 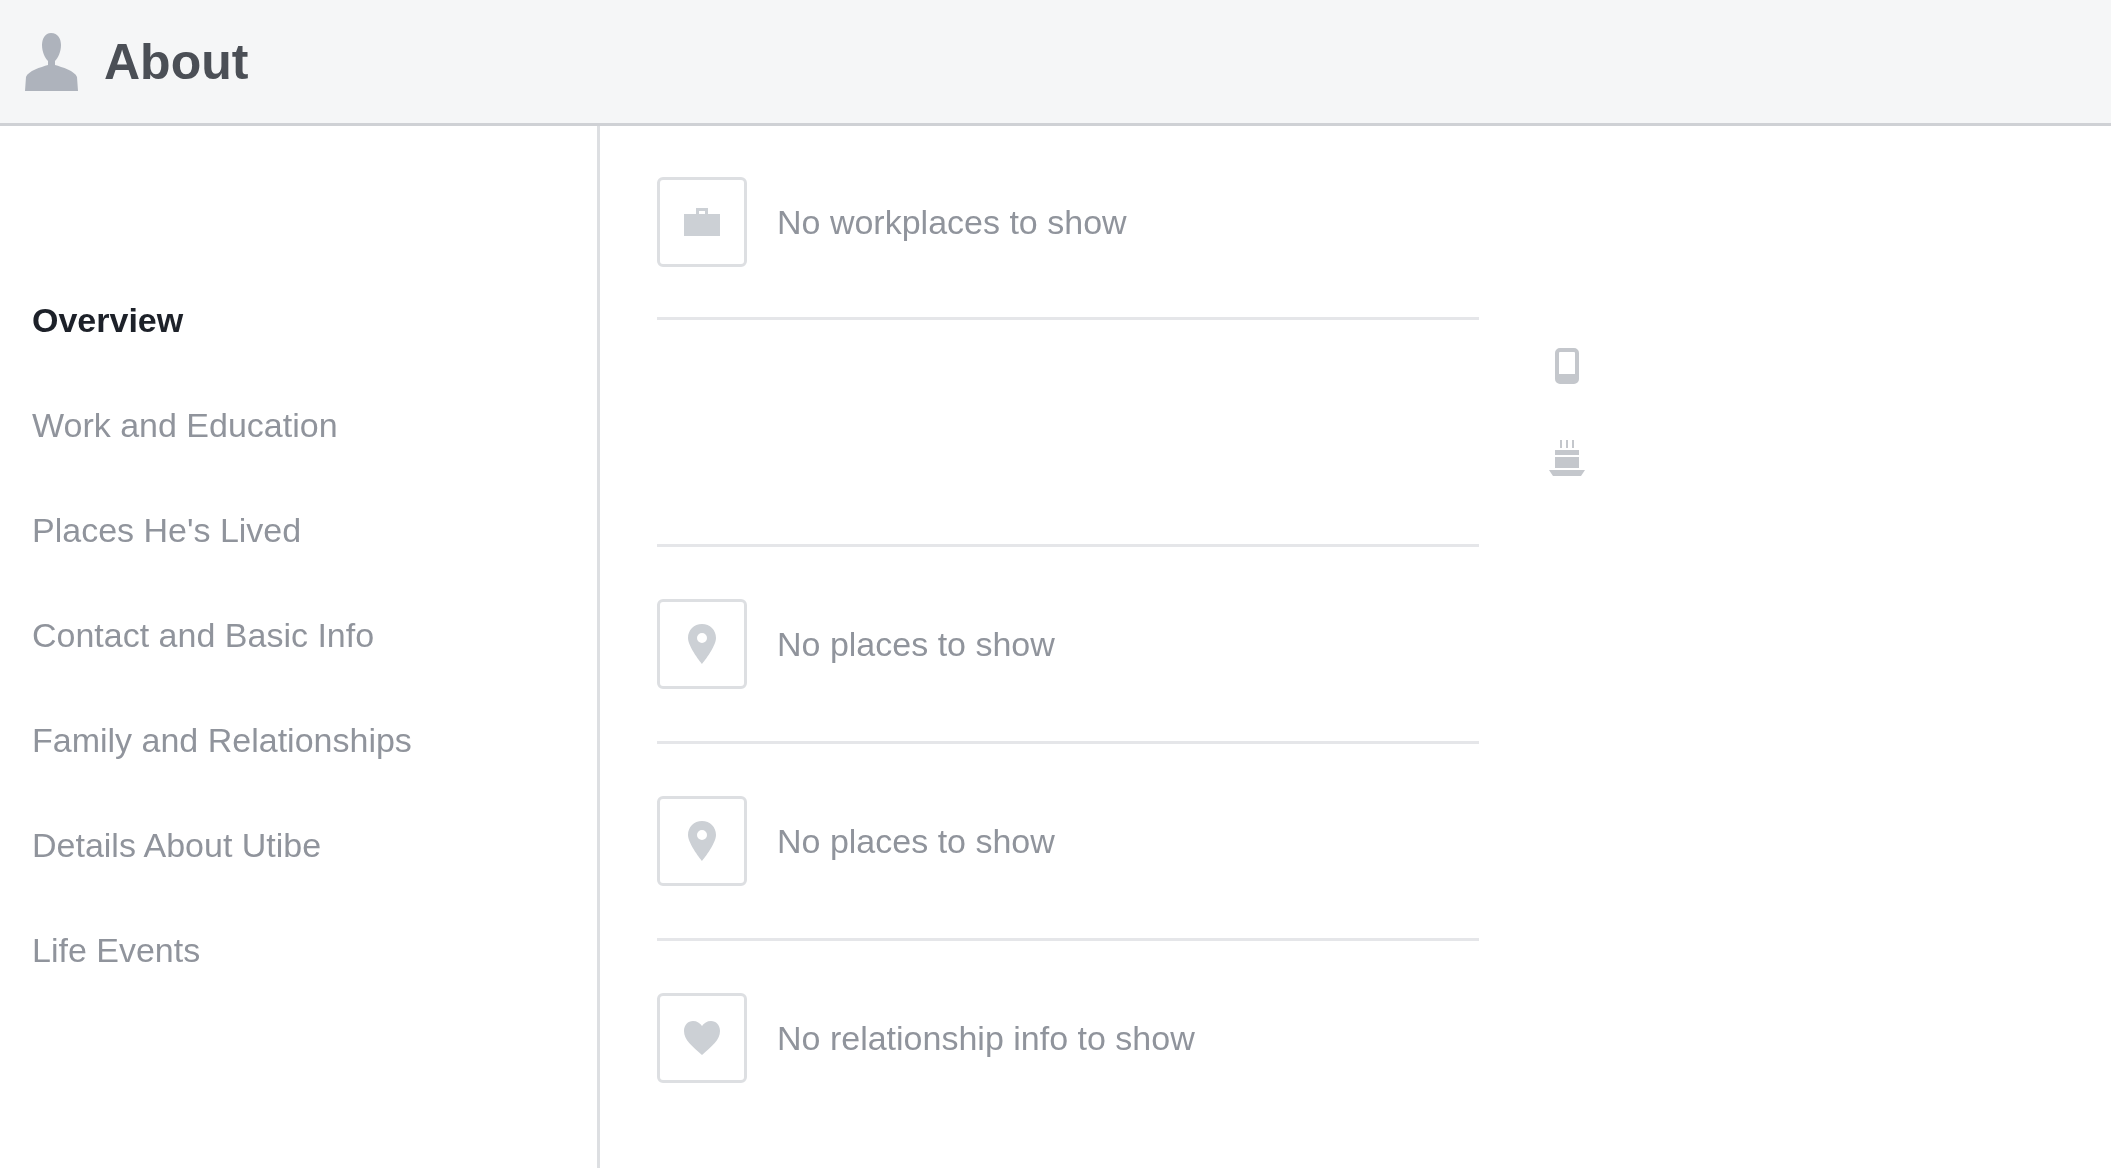 I want to click on page-title: About, so click(x=176, y=61).